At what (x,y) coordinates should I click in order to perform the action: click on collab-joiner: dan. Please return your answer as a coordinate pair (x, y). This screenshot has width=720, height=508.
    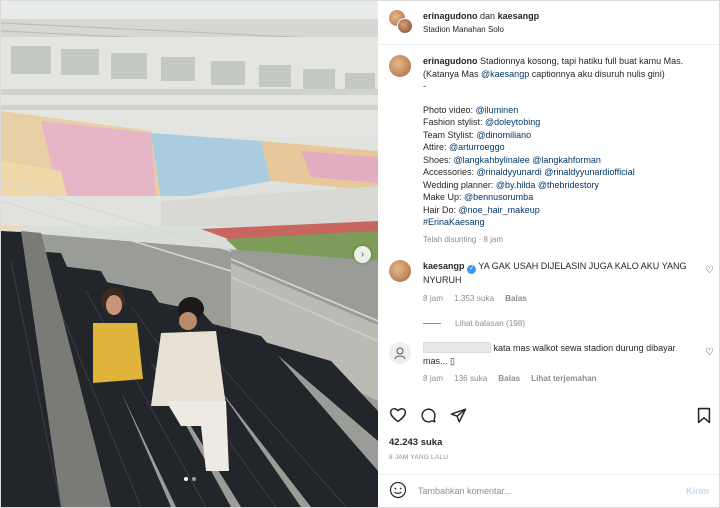
    Looking at the image, I should click on (488, 15).